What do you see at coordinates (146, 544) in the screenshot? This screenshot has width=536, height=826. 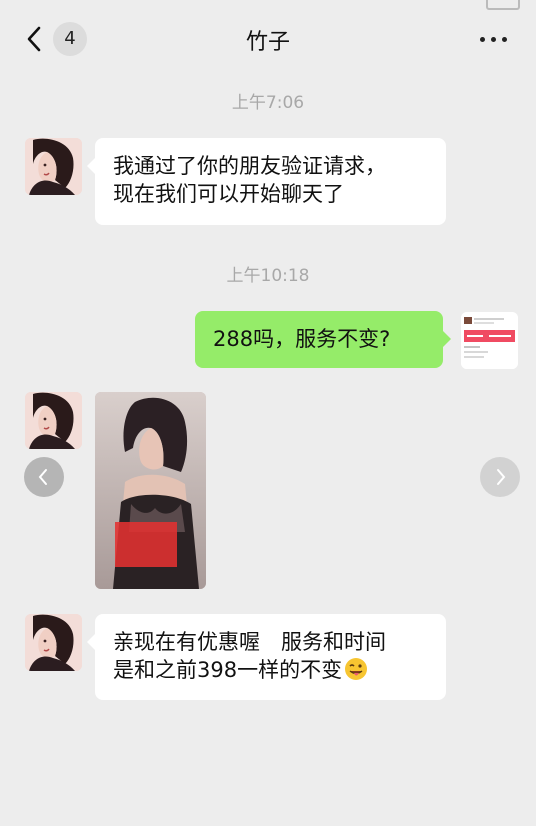 I see `image-caption-overlay` at bounding box center [146, 544].